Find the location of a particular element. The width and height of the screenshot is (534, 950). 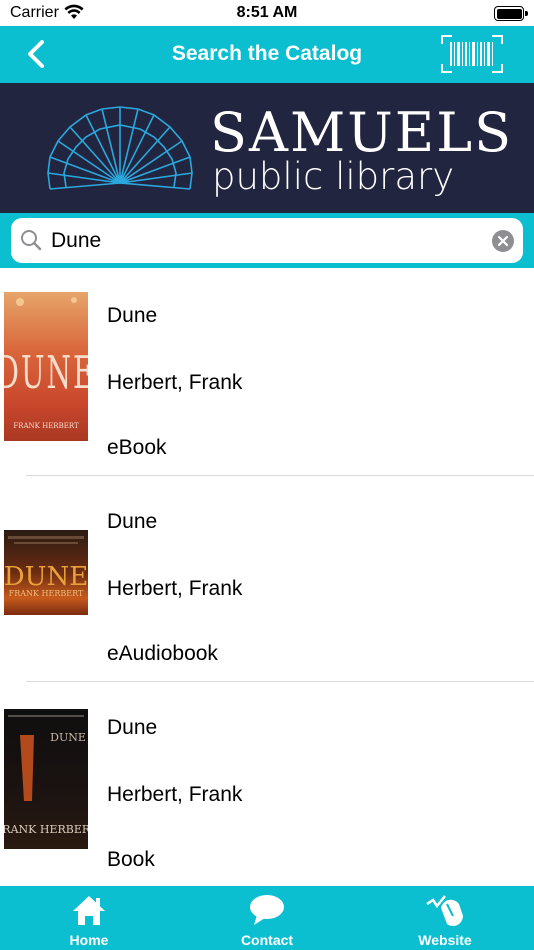

tab-website: Website is located at coordinates (445, 918).